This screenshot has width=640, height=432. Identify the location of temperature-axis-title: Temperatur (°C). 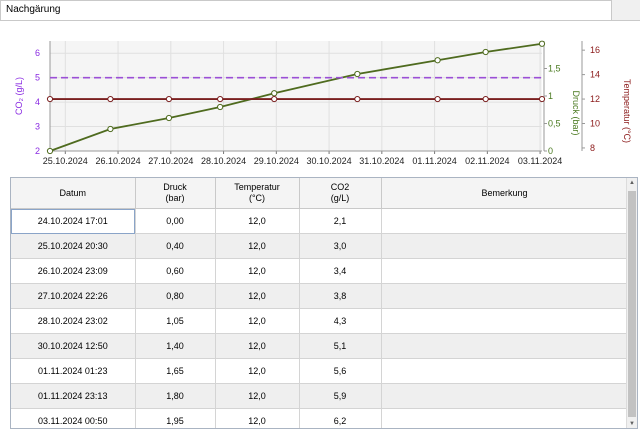
(627, 111).